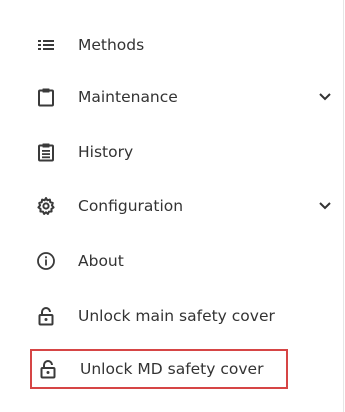 Image resolution: width=345 pixels, height=412 pixels. Describe the element at coordinates (46, 316) in the screenshot. I see `unlock-icon` at that location.